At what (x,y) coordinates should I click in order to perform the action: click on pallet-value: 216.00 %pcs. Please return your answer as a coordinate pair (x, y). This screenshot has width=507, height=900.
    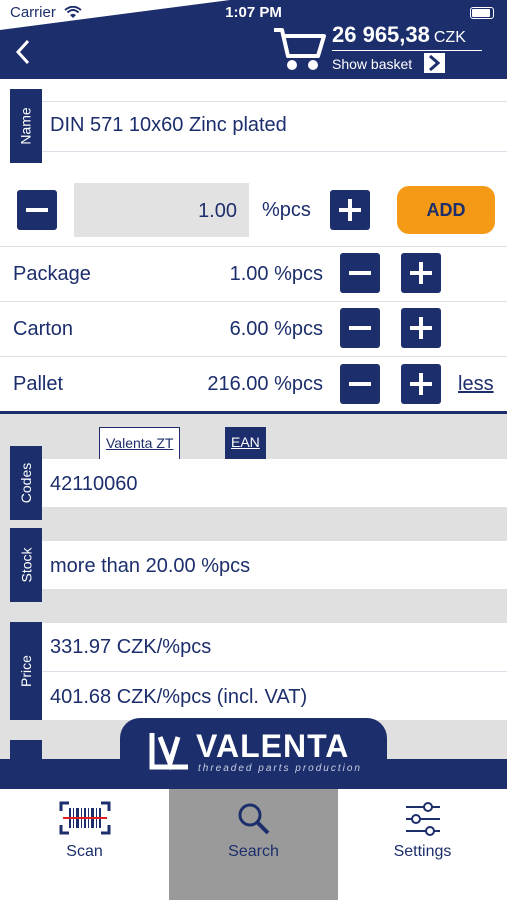
    Looking at the image, I should click on (265, 384).